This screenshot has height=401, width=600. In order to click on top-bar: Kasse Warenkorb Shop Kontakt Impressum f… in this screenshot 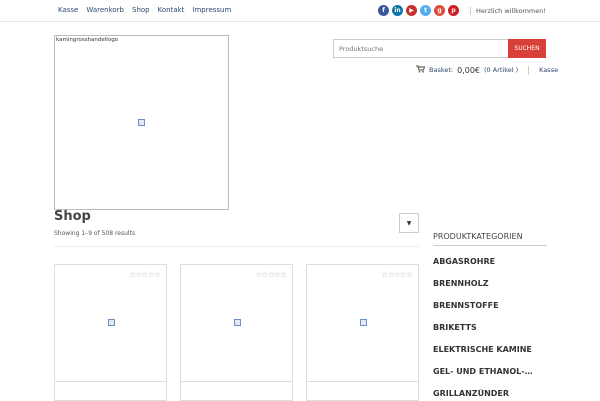, I will do `click(300, 11)`.